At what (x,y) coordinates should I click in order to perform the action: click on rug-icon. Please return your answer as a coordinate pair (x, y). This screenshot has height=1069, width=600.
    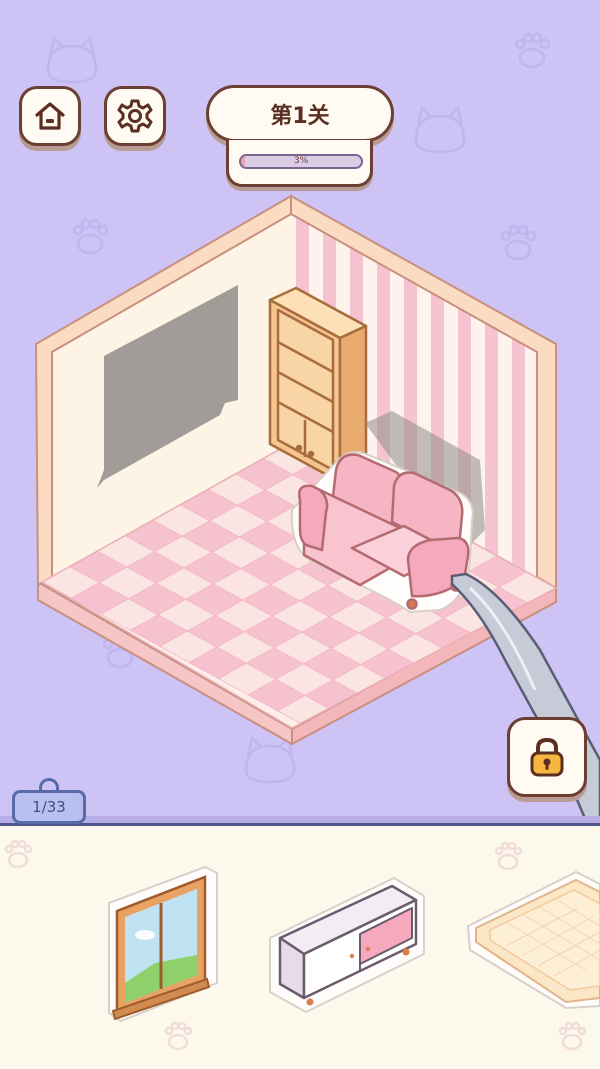
    Looking at the image, I should click on (533, 940).